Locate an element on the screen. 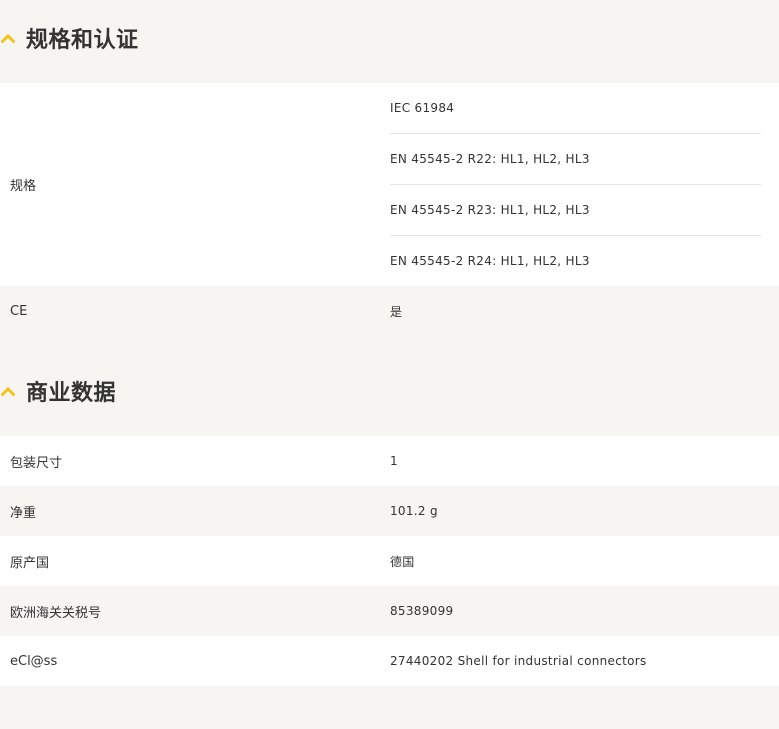 The height and width of the screenshot is (729, 779). row-value: 1 is located at coordinates (394, 461).